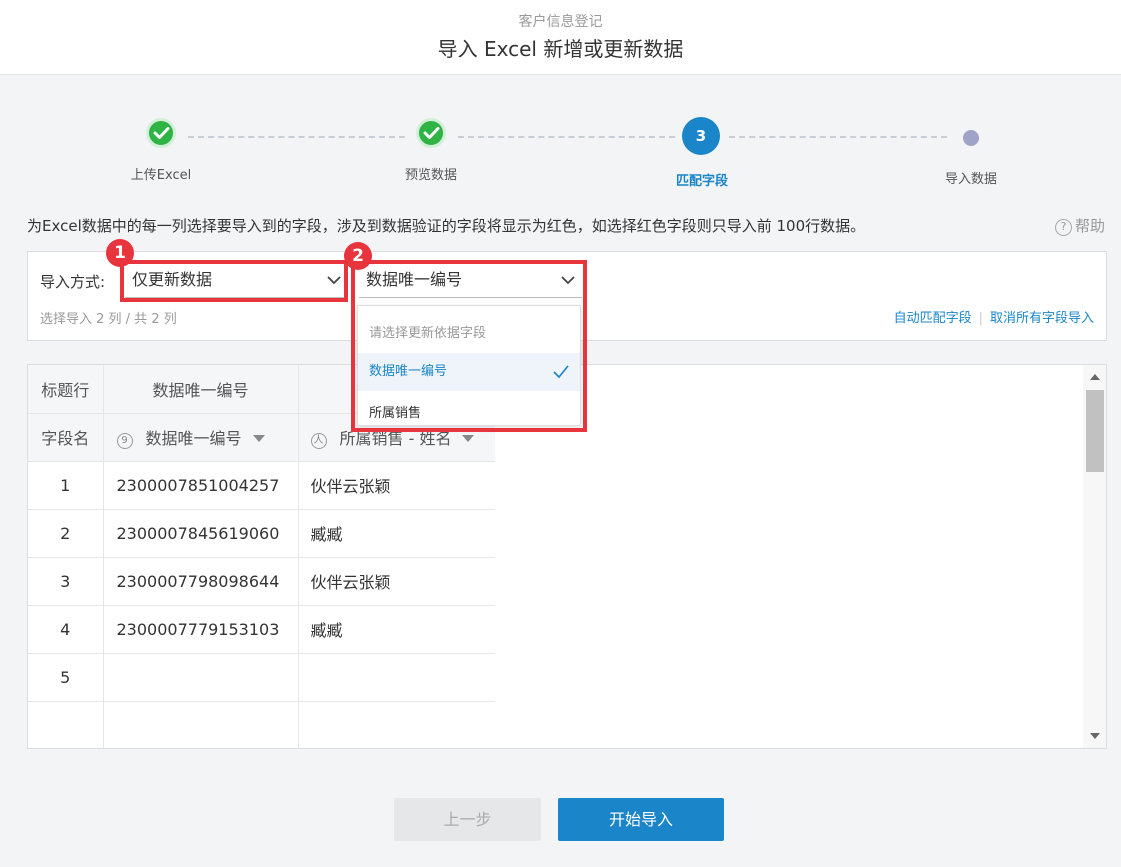  What do you see at coordinates (318, 441) in the screenshot?
I see `user-field-icon: 人` at bounding box center [318, 441].